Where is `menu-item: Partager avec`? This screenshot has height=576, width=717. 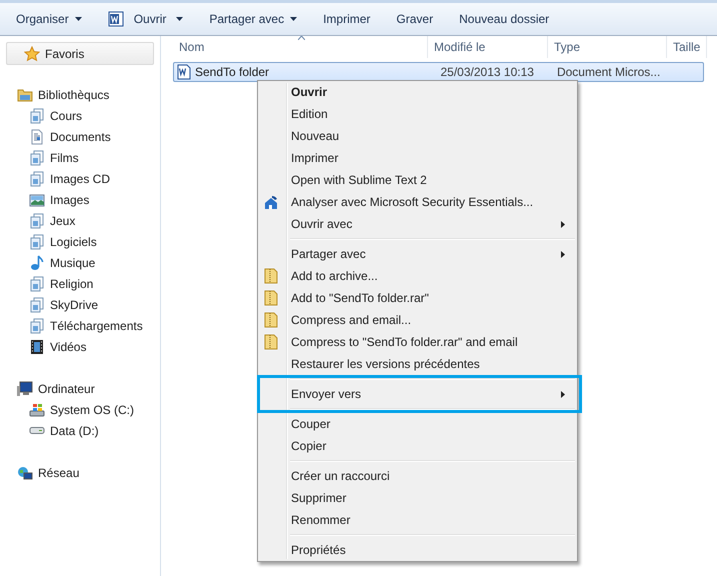 menu-item: Partager avec is located at coordinates (417, 254).